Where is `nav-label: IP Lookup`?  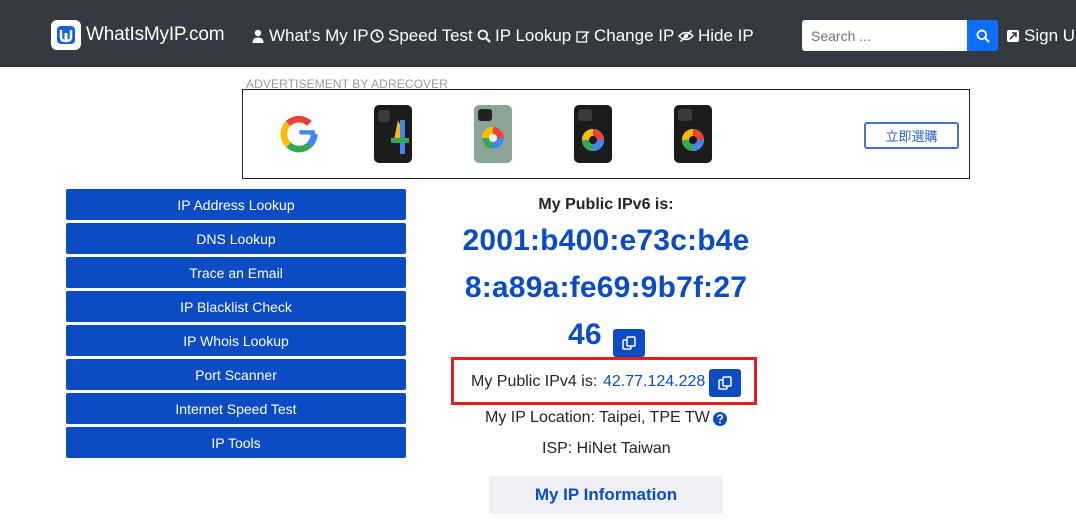 nav-label: IP Lookup is located at coordinates (533, 35).